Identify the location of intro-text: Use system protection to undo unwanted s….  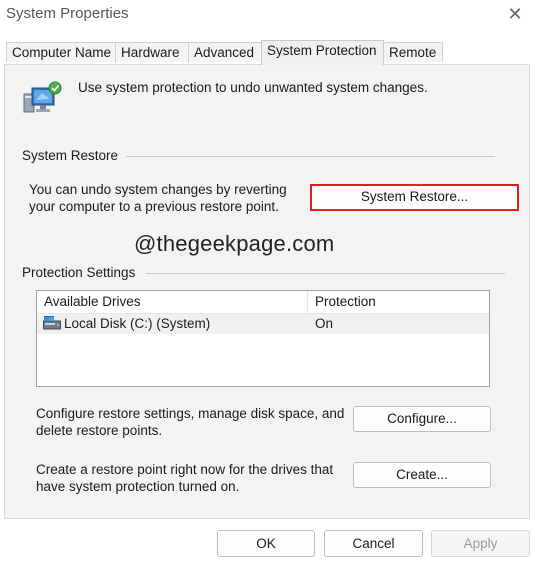
(253, 87).